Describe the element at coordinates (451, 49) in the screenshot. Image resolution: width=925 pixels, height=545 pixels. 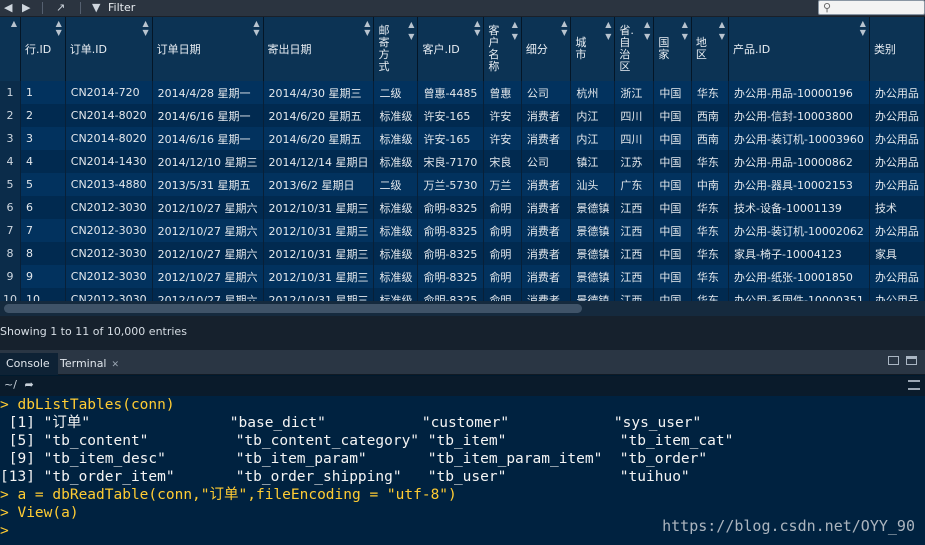
I see `column-header: 客户.ID ▲ ▼` at that location.